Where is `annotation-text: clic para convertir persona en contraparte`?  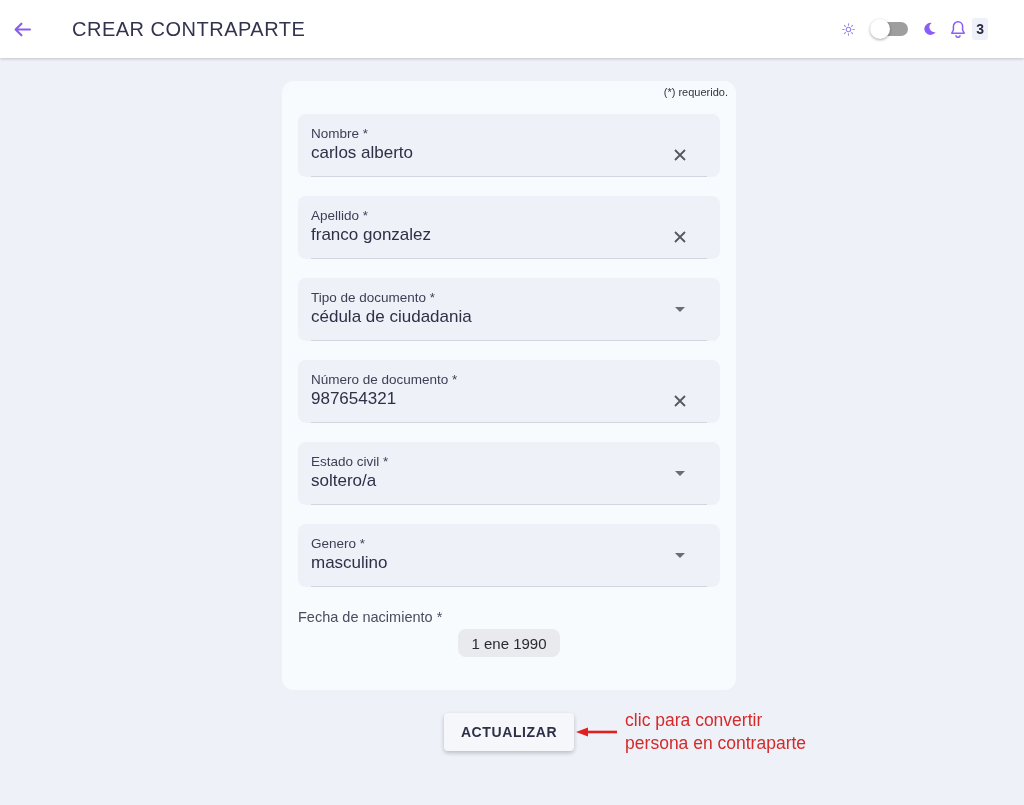 annotation-text: clic para convertir persona en contraparte is located at coordinates (716, 732).